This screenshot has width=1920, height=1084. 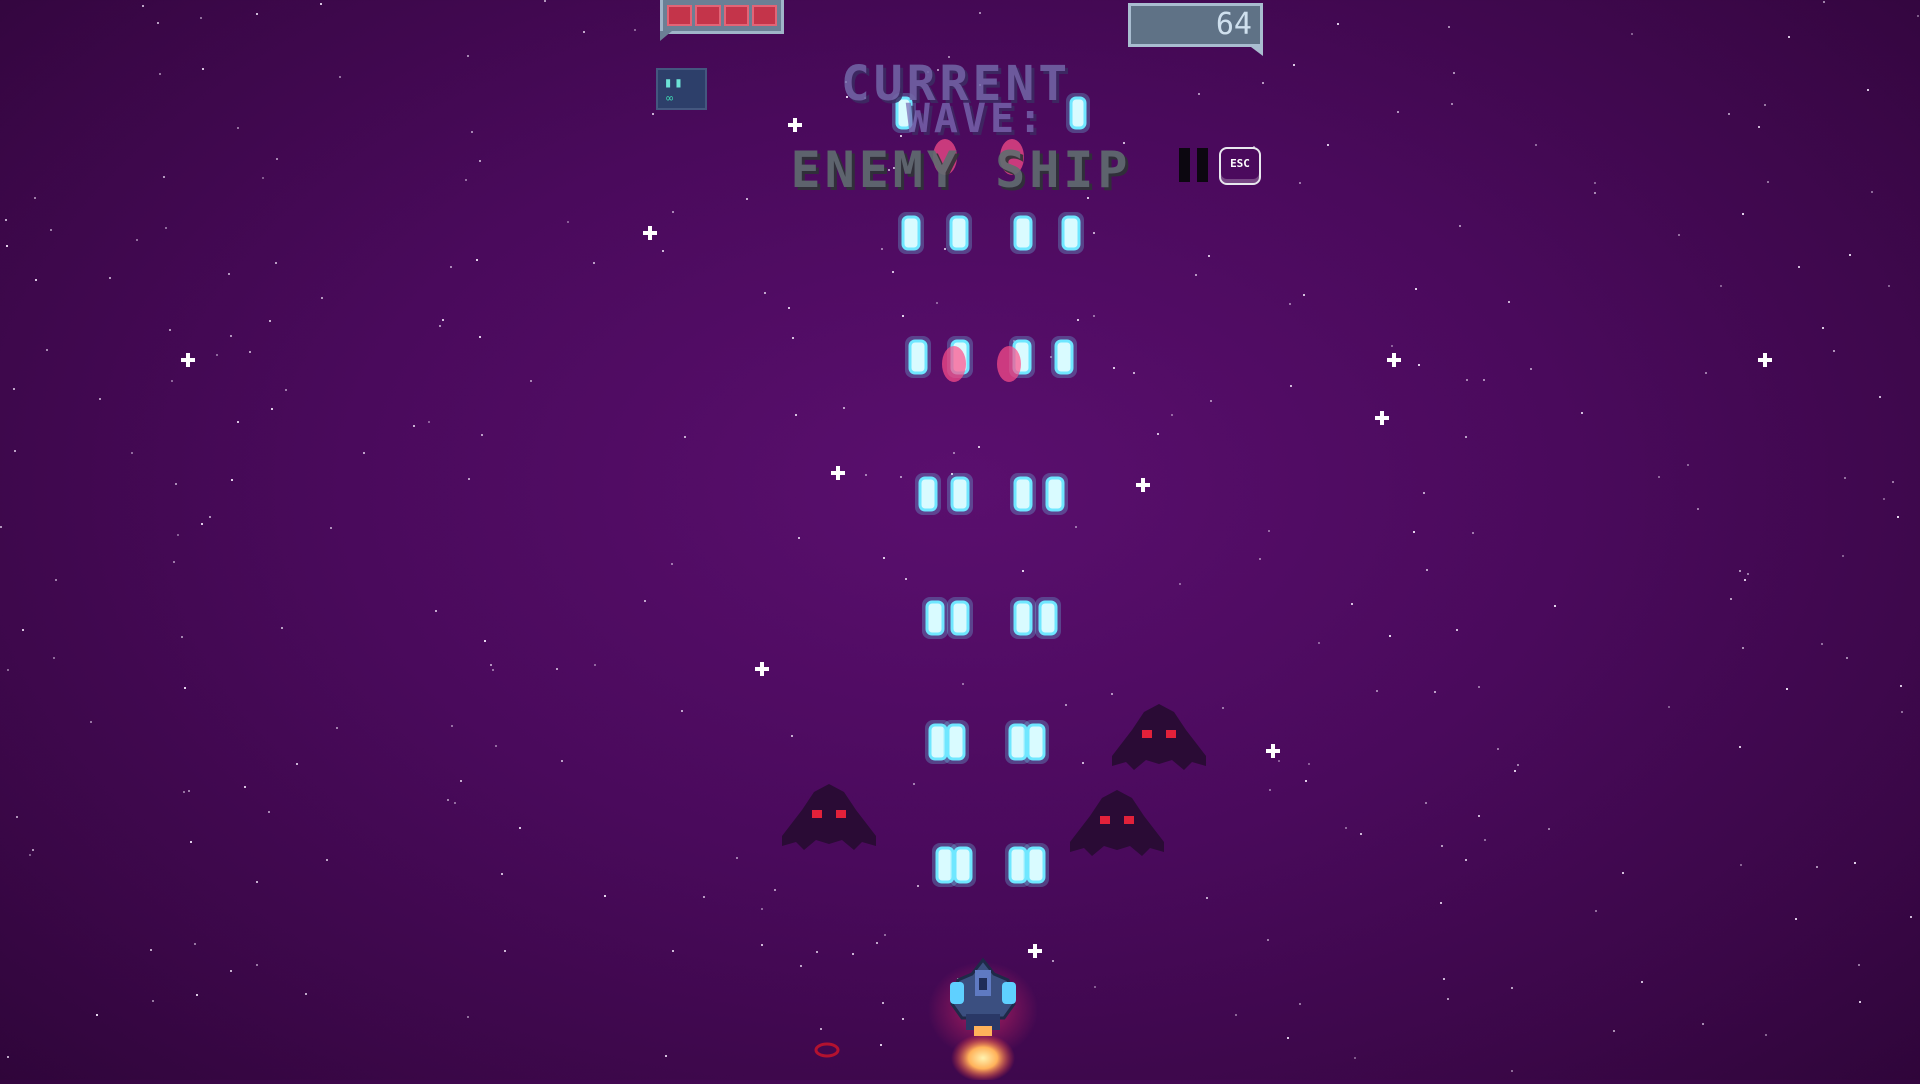 I want to click on score-value: 64, so click(x=1233, y=24).